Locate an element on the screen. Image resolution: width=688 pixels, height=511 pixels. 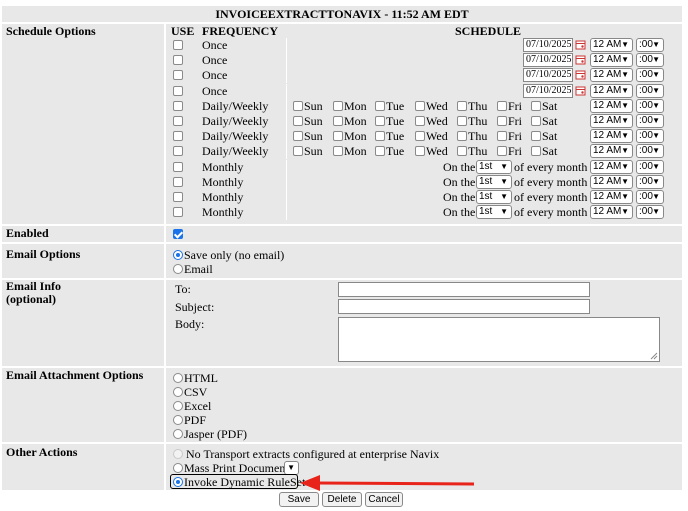
invoke-ruleset-radio is located at coordinates (178, 482).